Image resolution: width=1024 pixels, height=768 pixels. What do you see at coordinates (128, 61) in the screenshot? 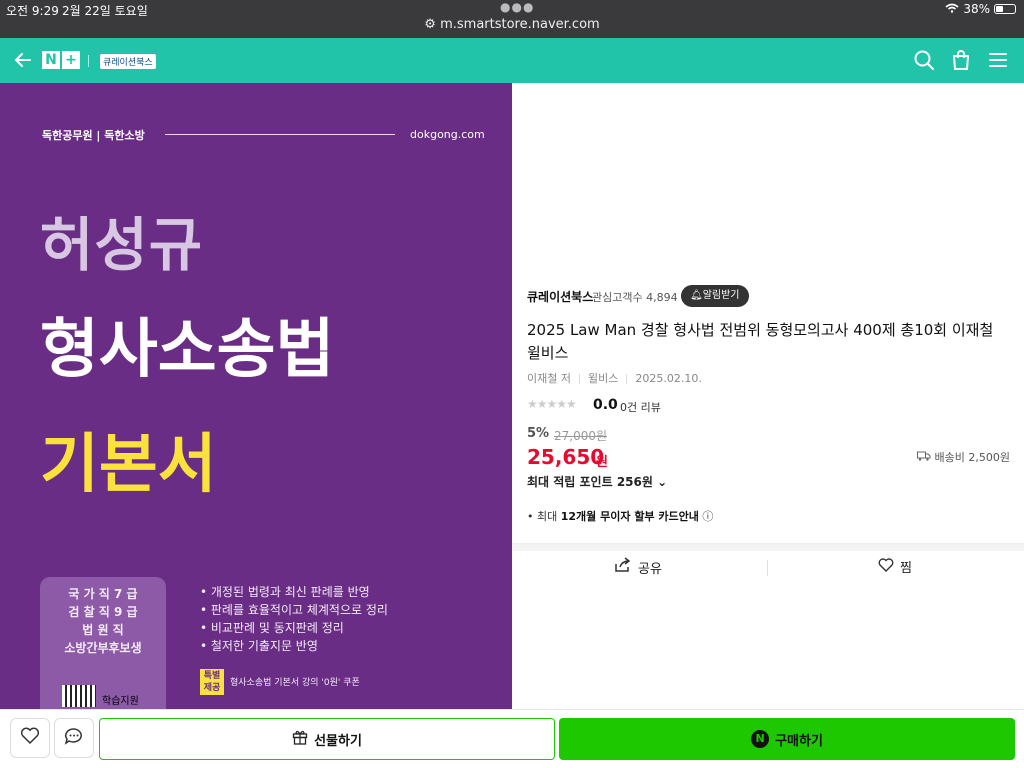
I see `store-logo: 큐레이션북스` at bounding box center [128, 61].